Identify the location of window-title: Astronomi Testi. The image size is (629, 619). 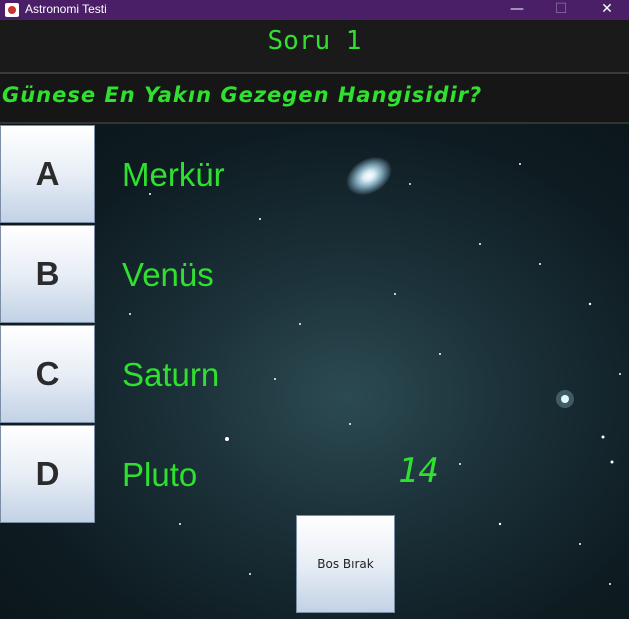
(66, 9).